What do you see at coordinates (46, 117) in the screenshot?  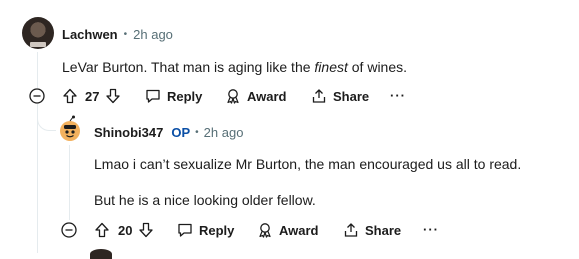 I see `thread-branch` at bounding box center [46, 117].